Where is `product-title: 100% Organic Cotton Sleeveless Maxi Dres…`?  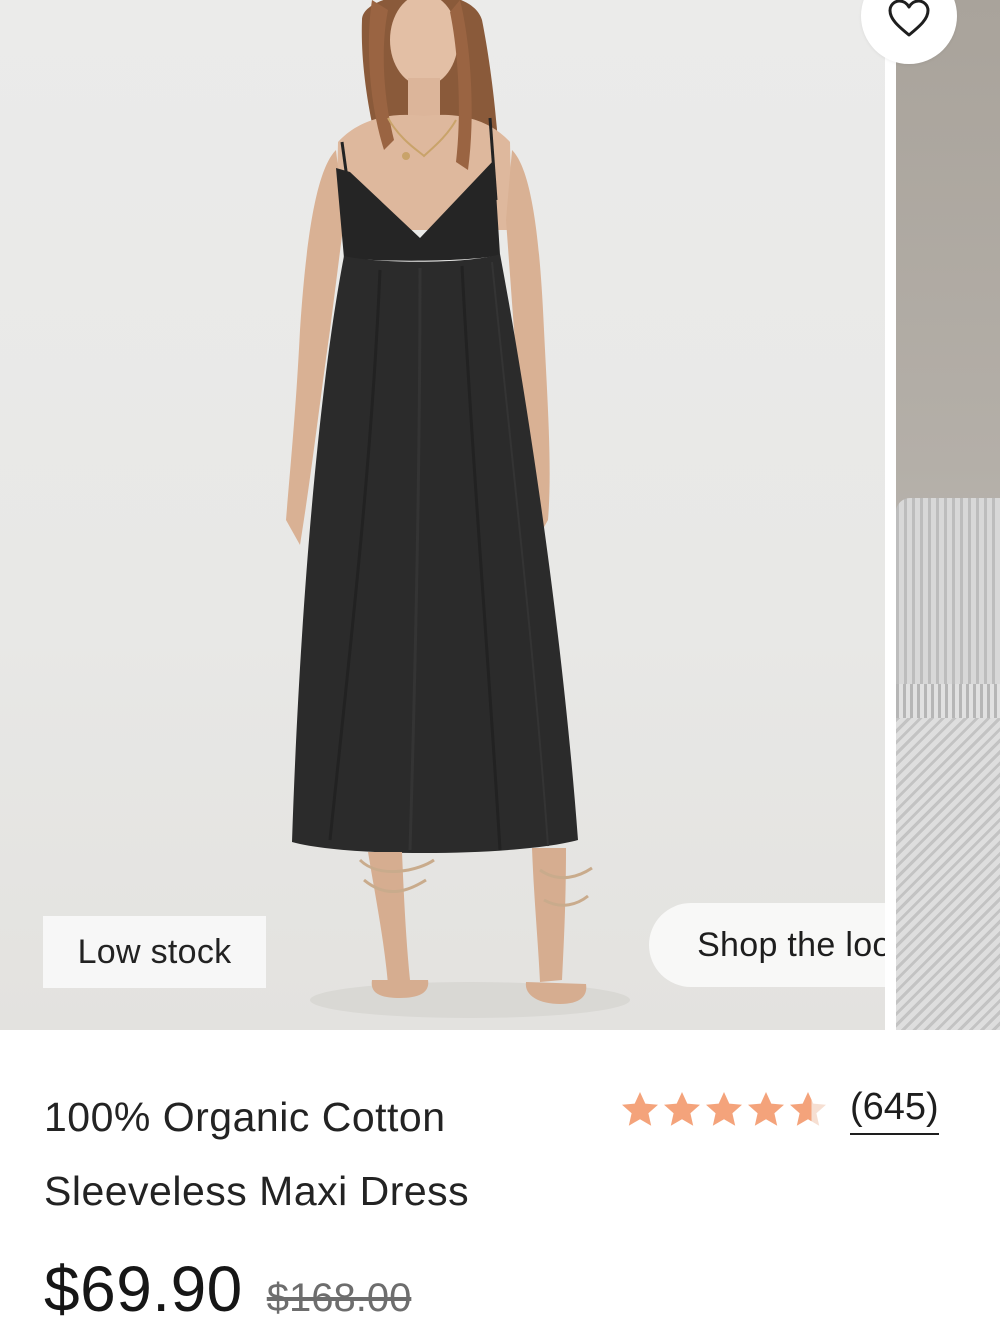 product-title: 100% Organic Cotton Sleeveless Maxi Dres… is located at coordinates (314, 1154).